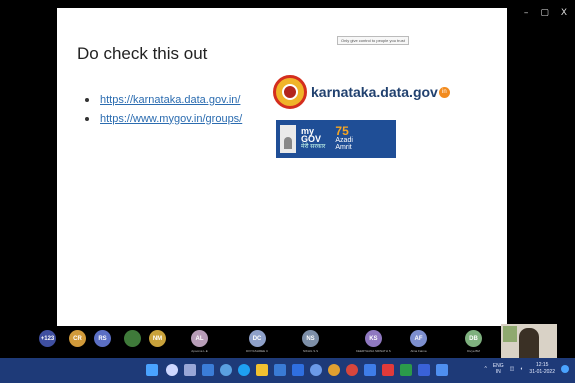 The width and height of the screenshot is (575, 383). I want to click on avatar: KS, so click(373, 338).